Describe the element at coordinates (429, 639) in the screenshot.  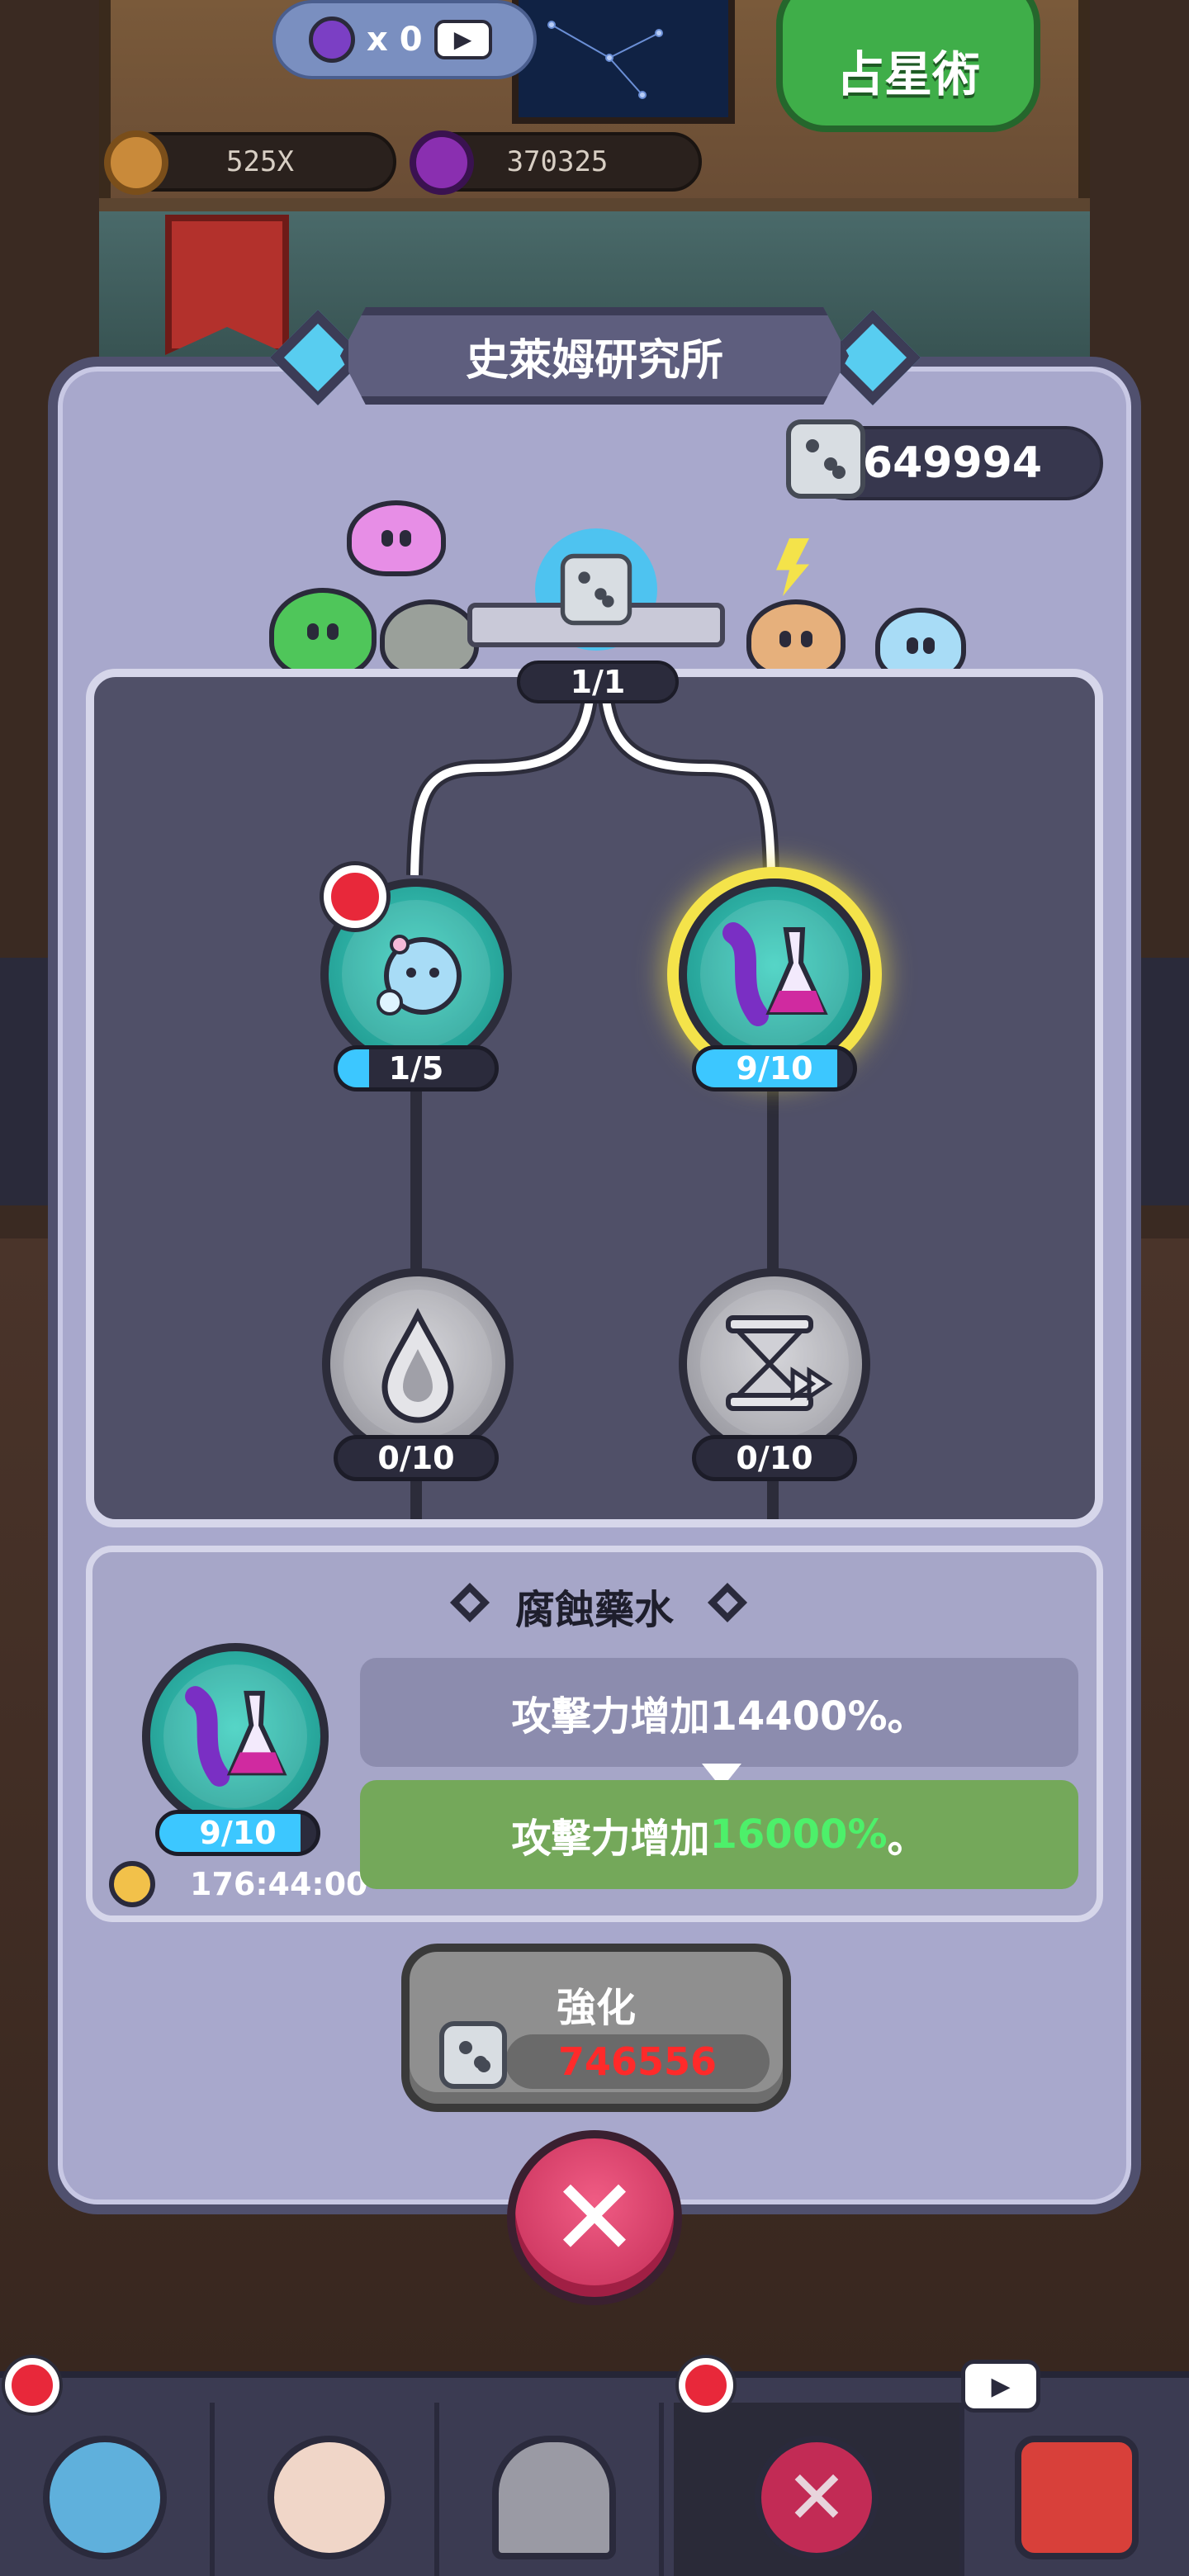
I see `grey-knight-slime-icon` at that location.